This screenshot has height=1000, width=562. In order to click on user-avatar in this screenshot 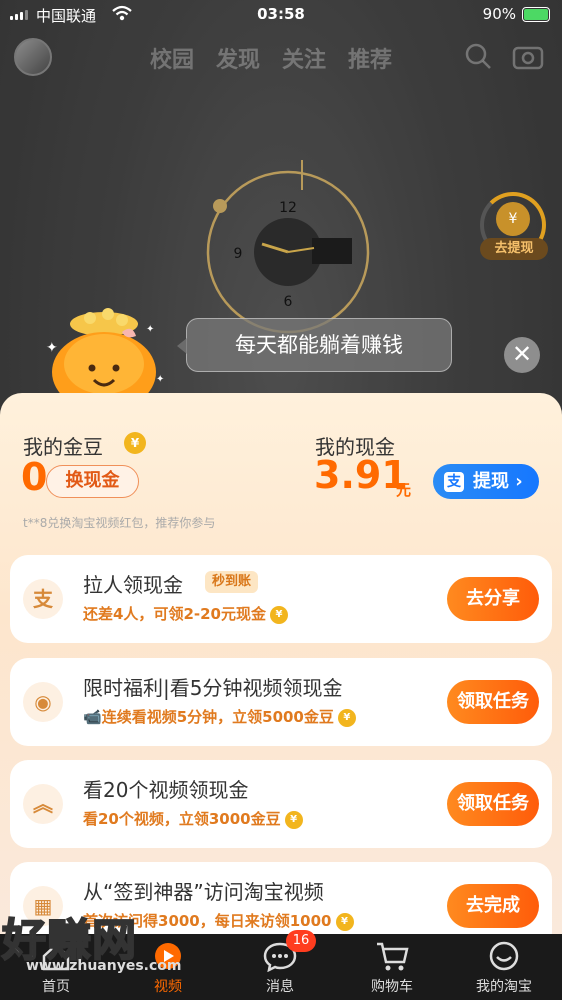, I will do `click(33, 57)`.